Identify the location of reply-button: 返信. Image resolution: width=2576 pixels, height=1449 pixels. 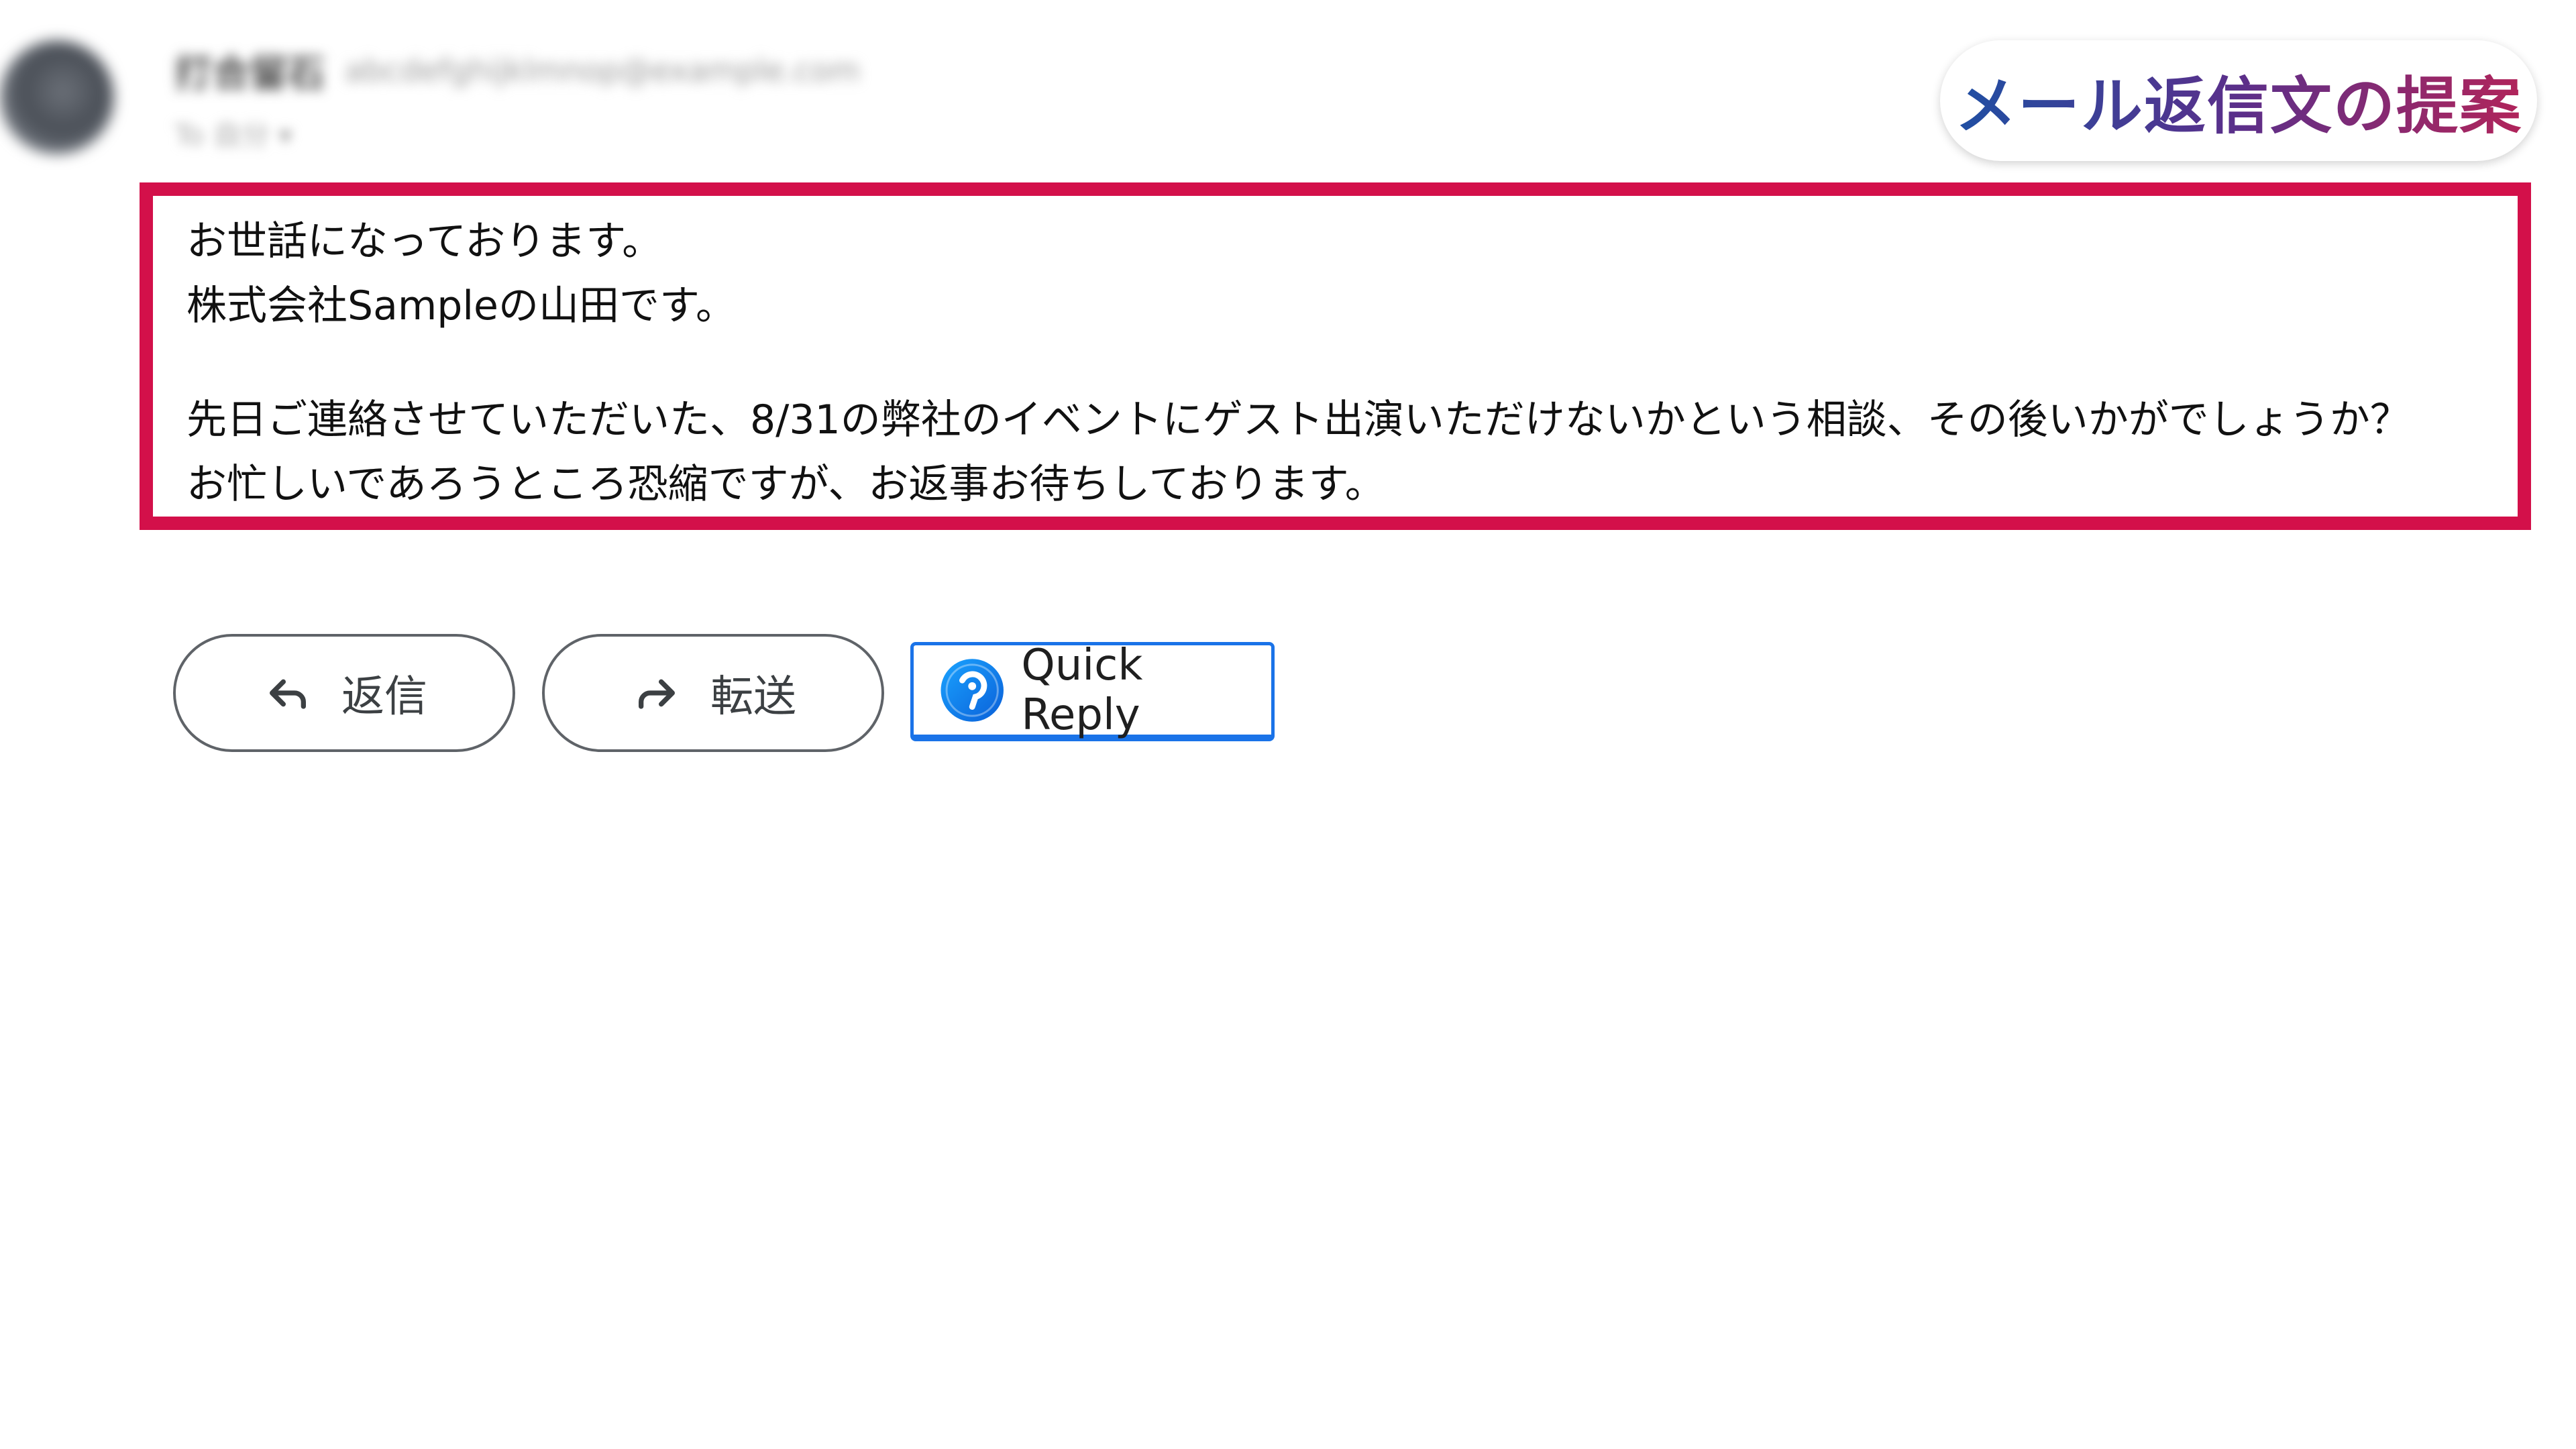
(344, 693).